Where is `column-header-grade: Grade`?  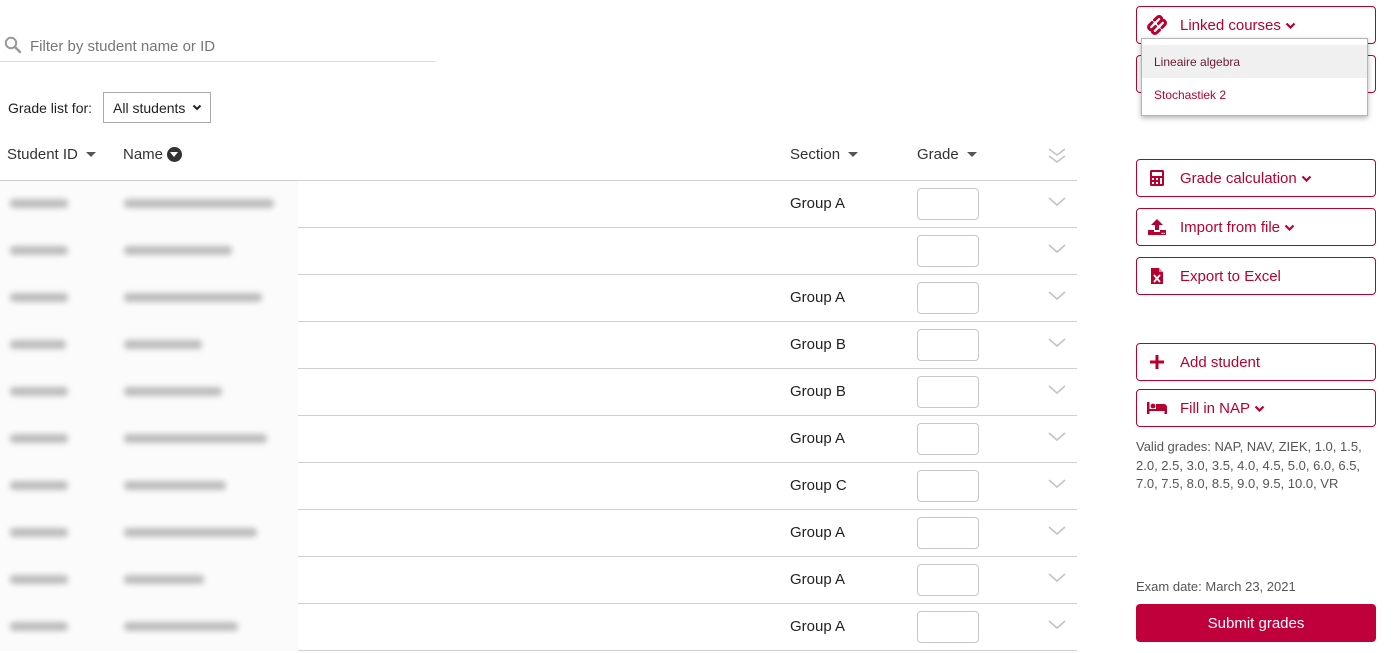
column-header-grade: Grade is located at coordinates (947, 154).